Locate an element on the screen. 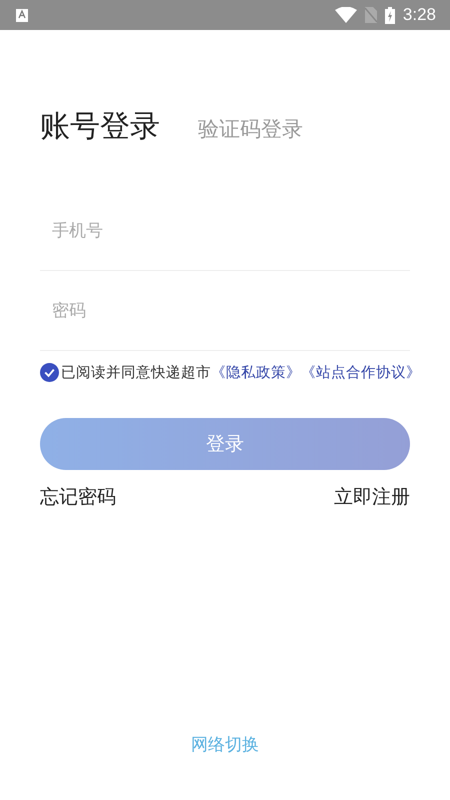 This screenshot has height=800, width=450. checkbox is located at coordinates (49, 372).